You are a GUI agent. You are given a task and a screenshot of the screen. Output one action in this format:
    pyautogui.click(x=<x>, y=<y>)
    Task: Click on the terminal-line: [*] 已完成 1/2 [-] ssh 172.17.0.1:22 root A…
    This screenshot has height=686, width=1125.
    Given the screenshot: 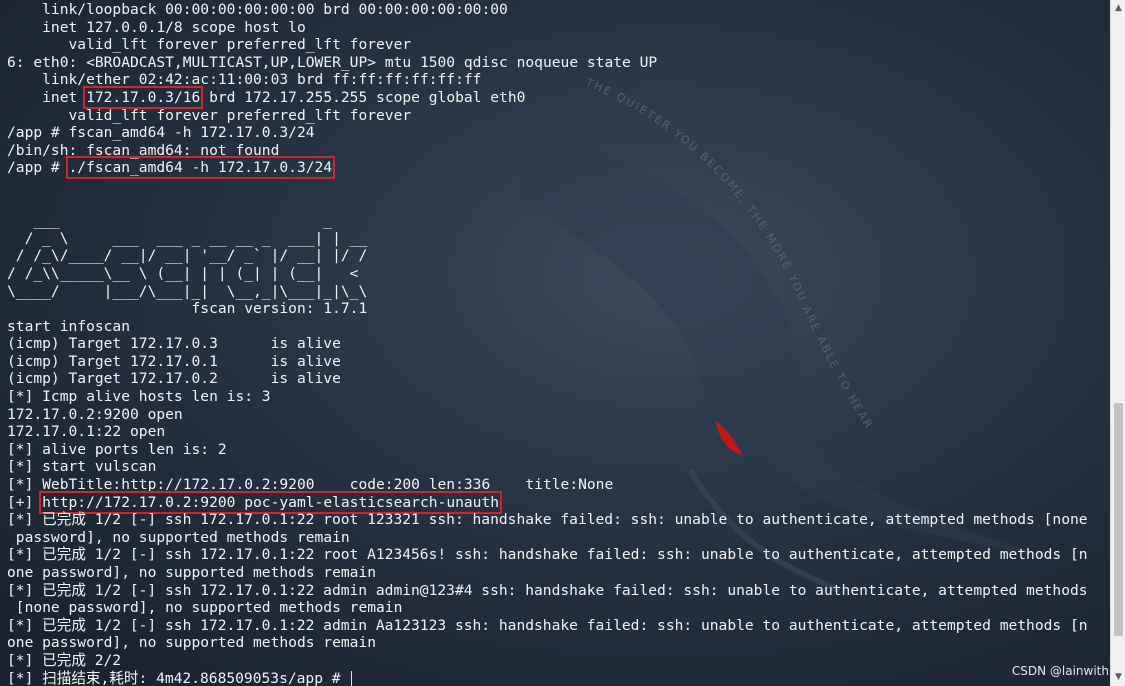 What is the action you would take?
    pyautogui.click(x=555, y=555)
    